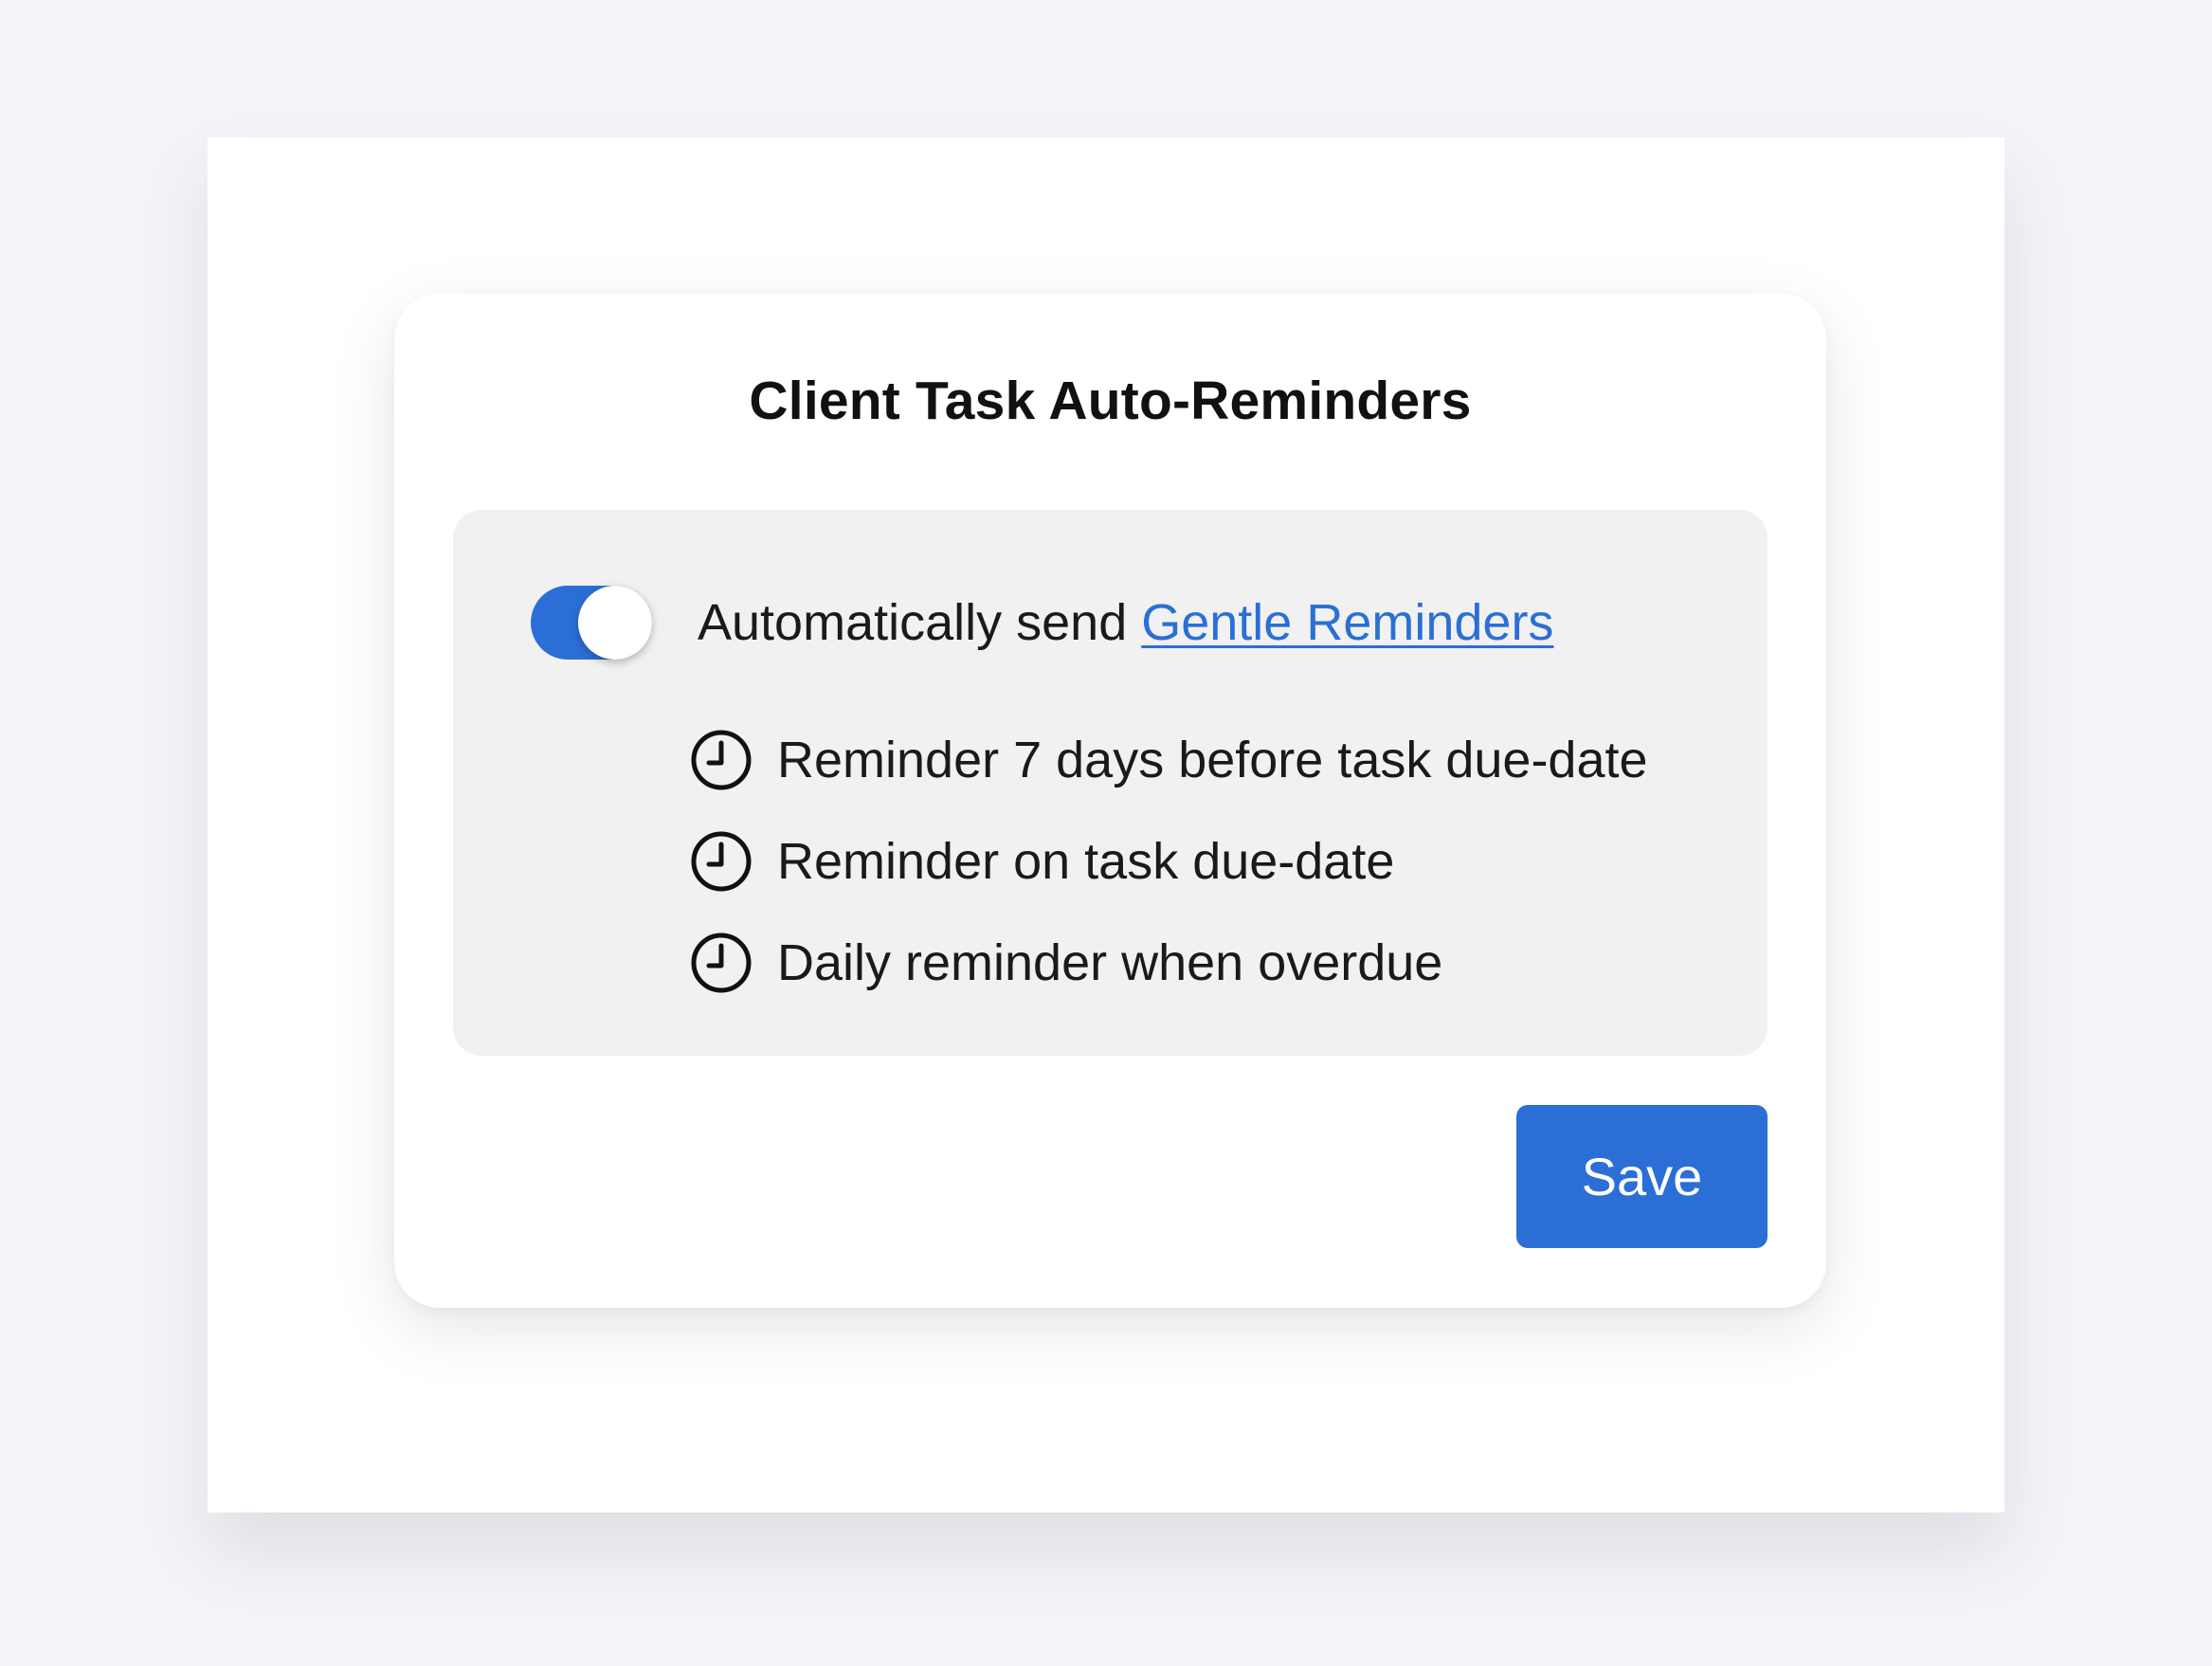 Image resolution: width=2212 pixels, height=1666 pixels. Describe the element at coordinates (1086, 861) in the screenshot. I see `reminder-label: Reminder on task due-date` at that location.